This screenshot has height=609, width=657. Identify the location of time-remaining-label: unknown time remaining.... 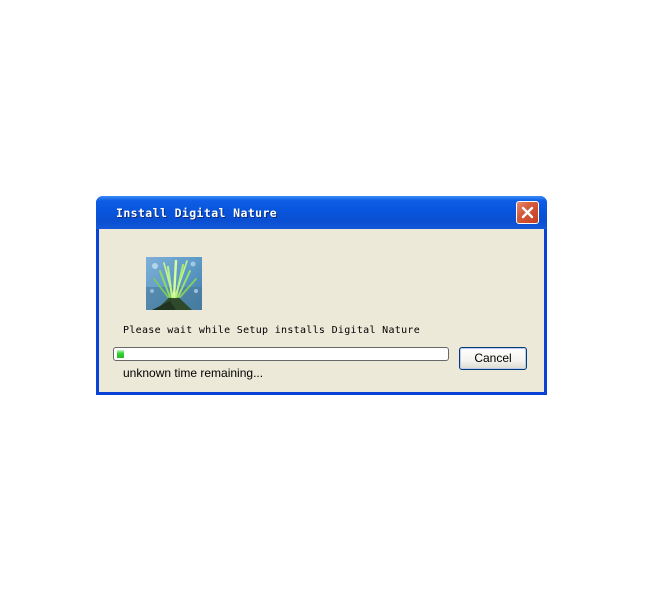
(193, 373).